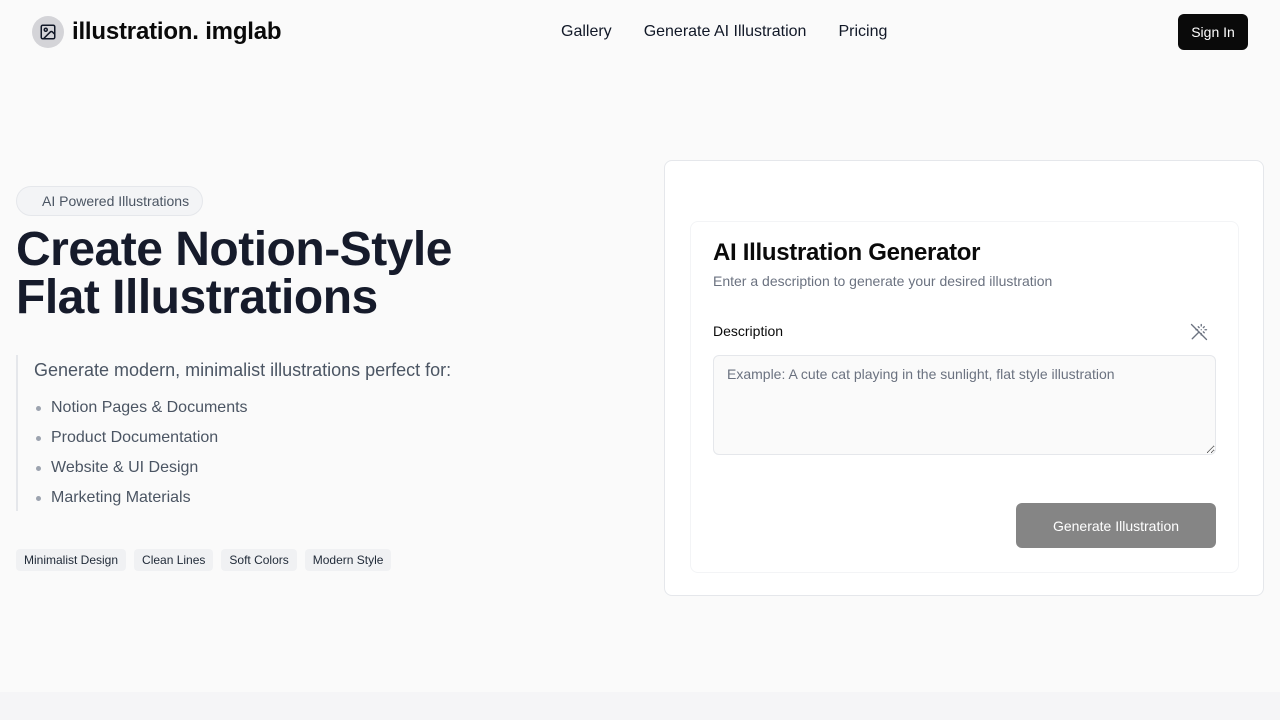 This screenshot has width=1280, height=720. Describe the element at coordinates (1116, 525) in the screenshot. I see `generate-illustration-button: Generate Illustration` at that location.